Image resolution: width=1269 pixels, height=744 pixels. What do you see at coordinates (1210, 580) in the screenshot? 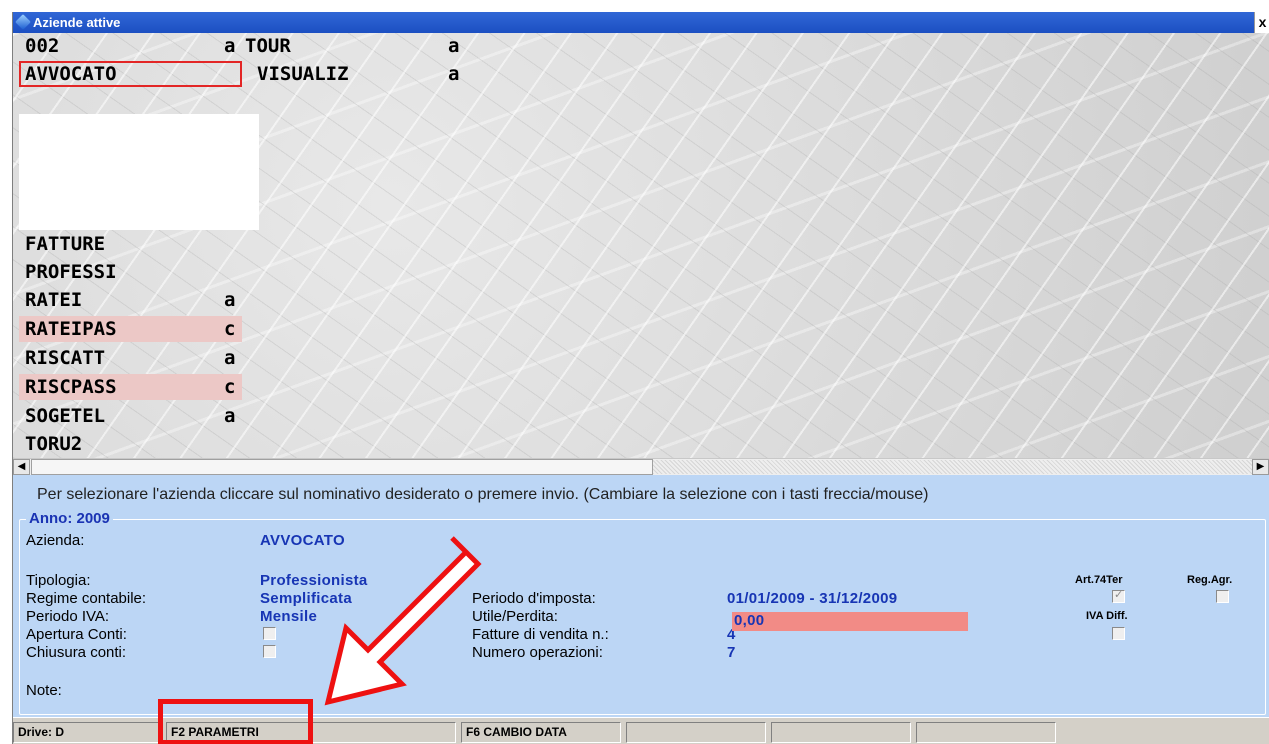
I see `regagr-label: Reg.Agr.` at bounding box center [1210, 580].